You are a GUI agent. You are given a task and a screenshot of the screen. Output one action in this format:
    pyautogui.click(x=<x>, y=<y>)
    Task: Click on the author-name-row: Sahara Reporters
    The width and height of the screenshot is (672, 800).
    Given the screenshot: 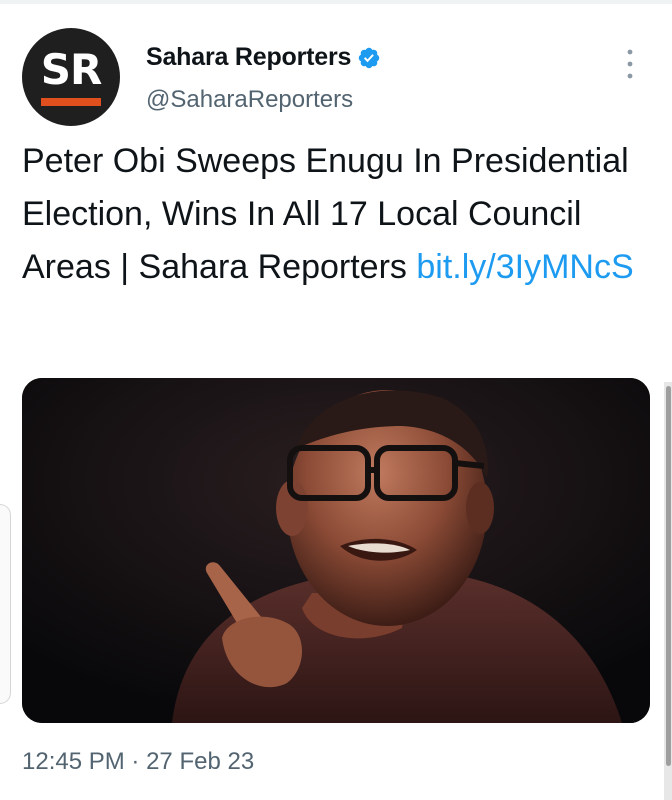 What is the action you would take?
    pyautogui.click(x=263, y=57)
    